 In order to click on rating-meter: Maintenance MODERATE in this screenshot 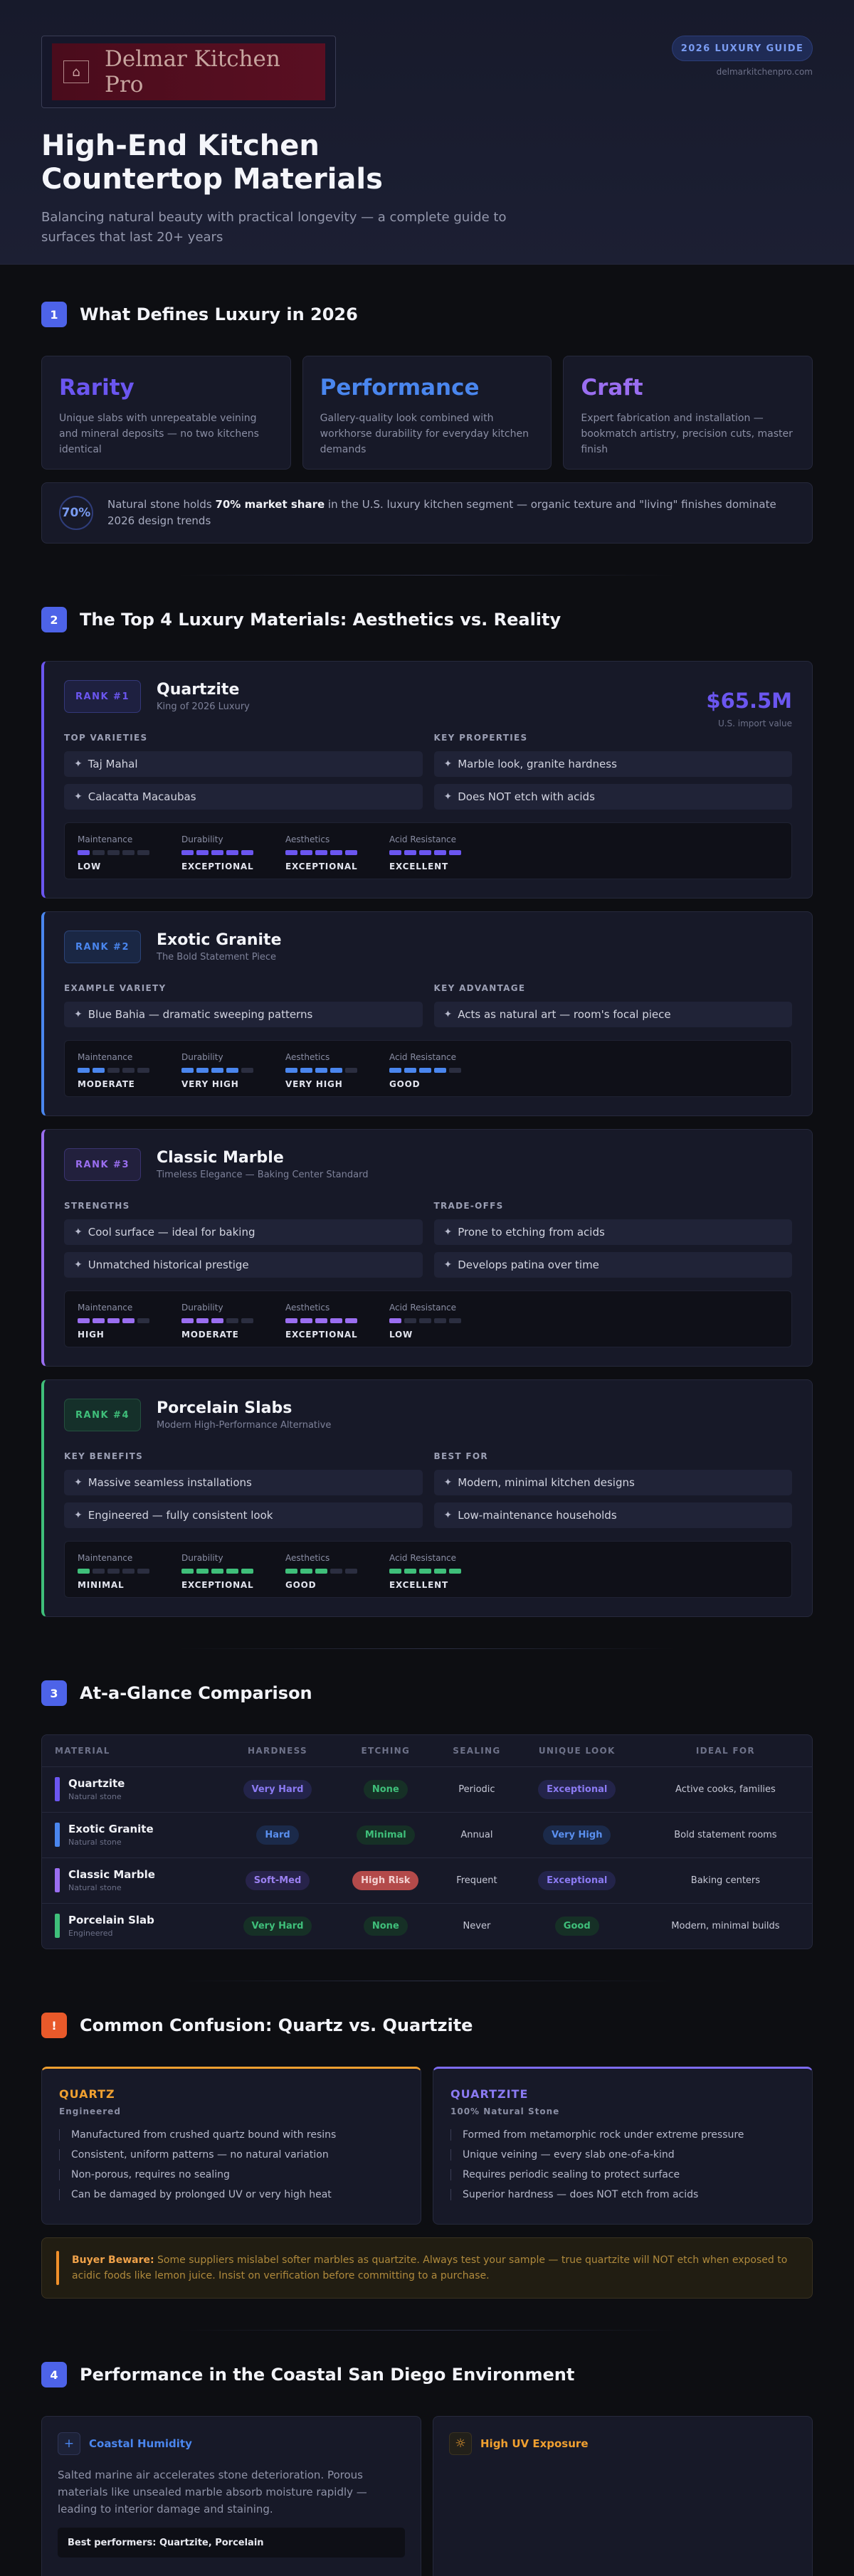, I will do `click(129, 1074)`.